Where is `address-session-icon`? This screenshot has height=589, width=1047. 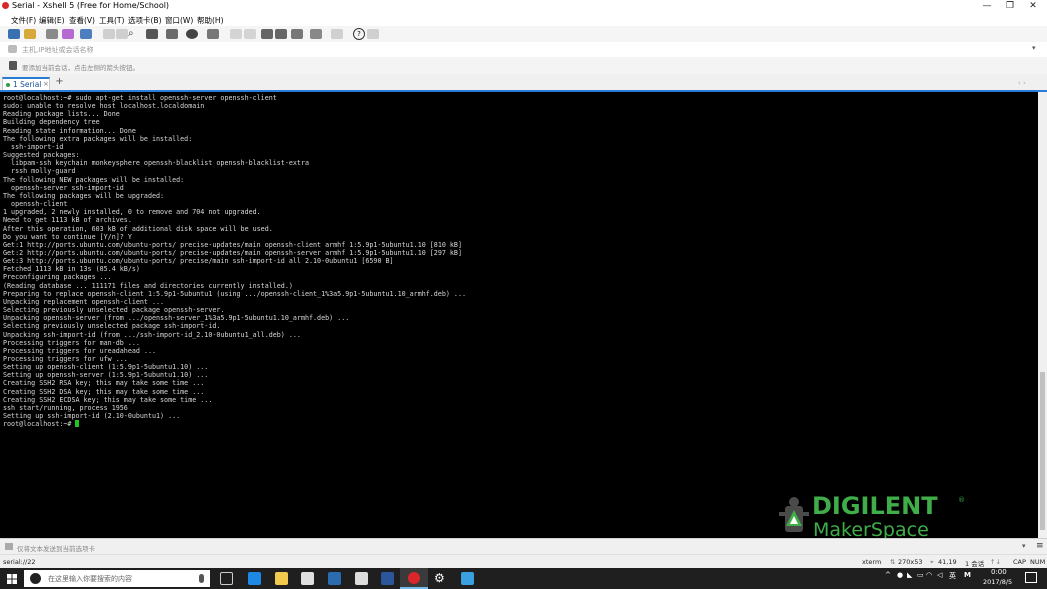 address-session-icon is located at coordinates (12, 49).